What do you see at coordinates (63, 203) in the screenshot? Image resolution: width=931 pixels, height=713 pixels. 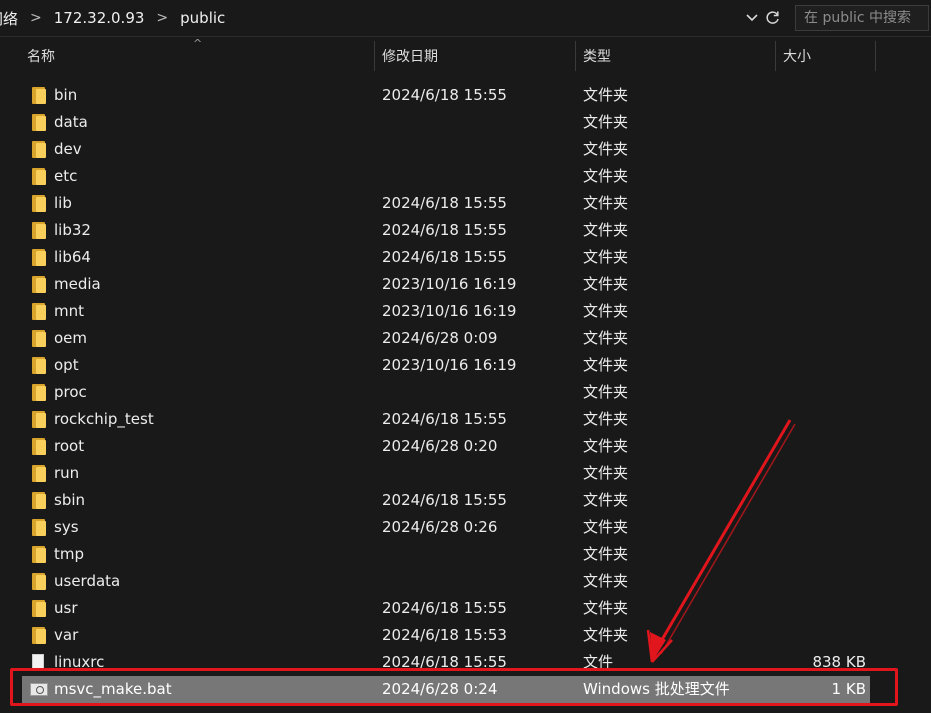 I see `file-name: lib` at bounding box center [63, 203].